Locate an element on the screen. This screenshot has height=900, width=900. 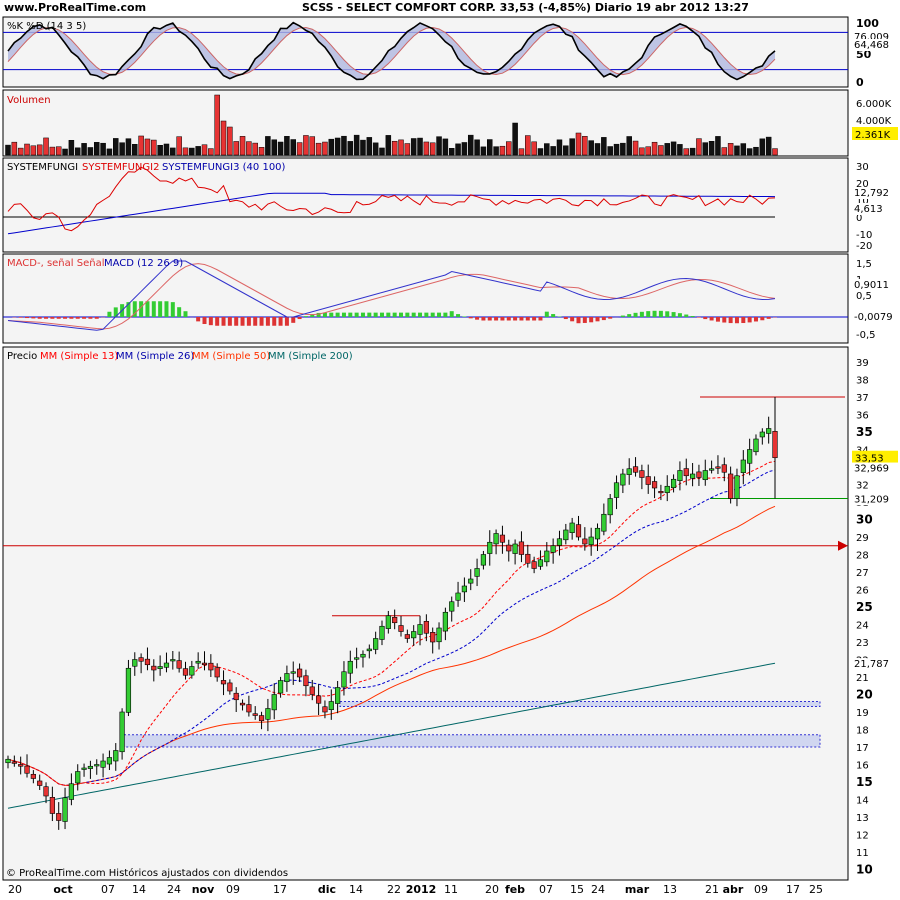
x-axis-label: 17 is located at coordinates (280, 889).